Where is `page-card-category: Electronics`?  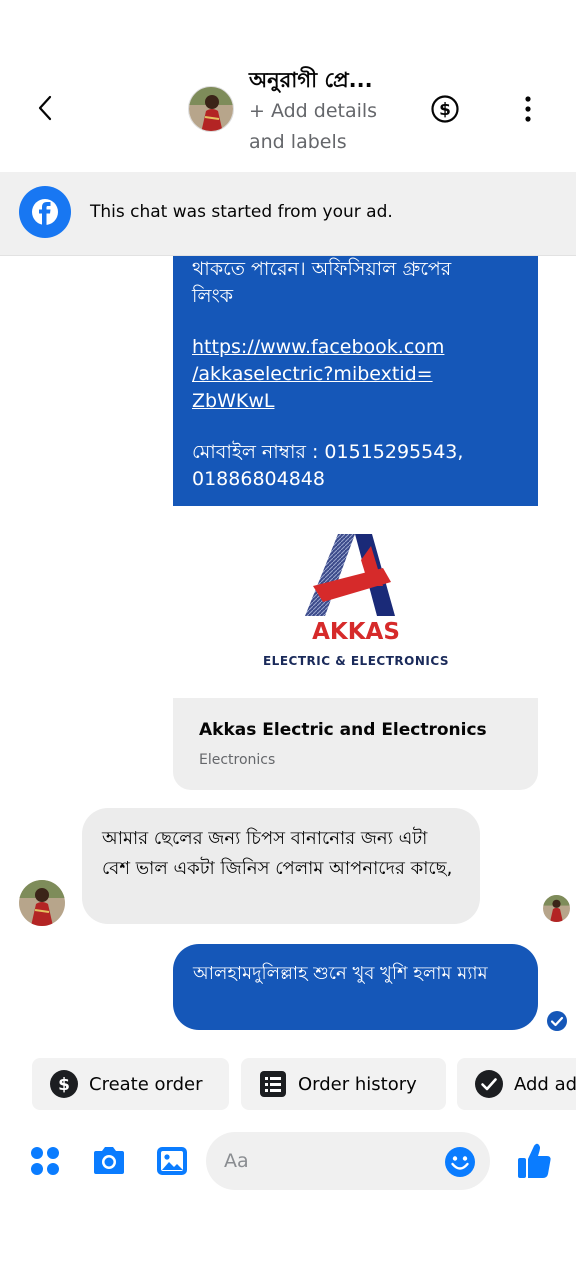 page-card-category: Electronics is located at coordinates (237, 760).